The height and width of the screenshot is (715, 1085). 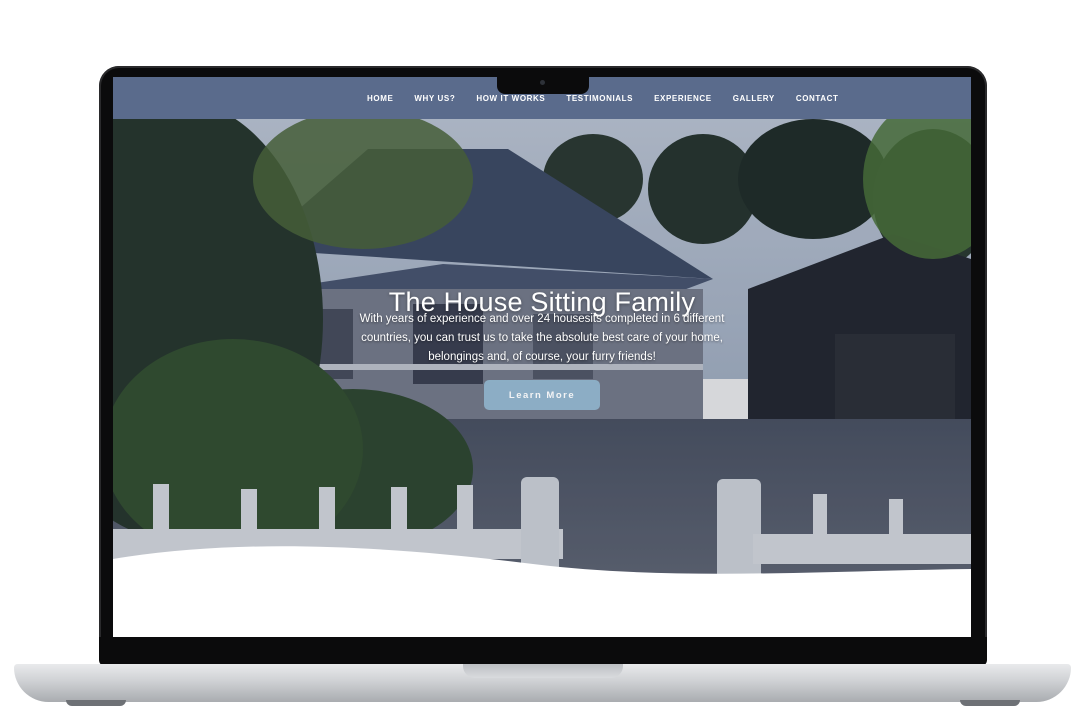 What do you see at coordinates (510, 98) in the screenshot?
I see `nav-item-how-it-works: HOW IT WORKS` at bounding box center [510, 98].